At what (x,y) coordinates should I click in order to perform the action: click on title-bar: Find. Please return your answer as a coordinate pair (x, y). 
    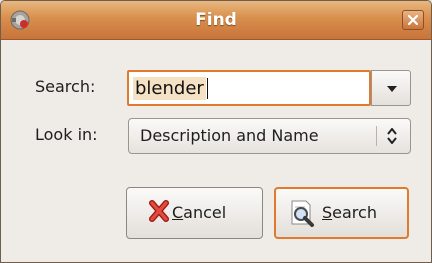
    Looking at the image, I should click on (216, 20).